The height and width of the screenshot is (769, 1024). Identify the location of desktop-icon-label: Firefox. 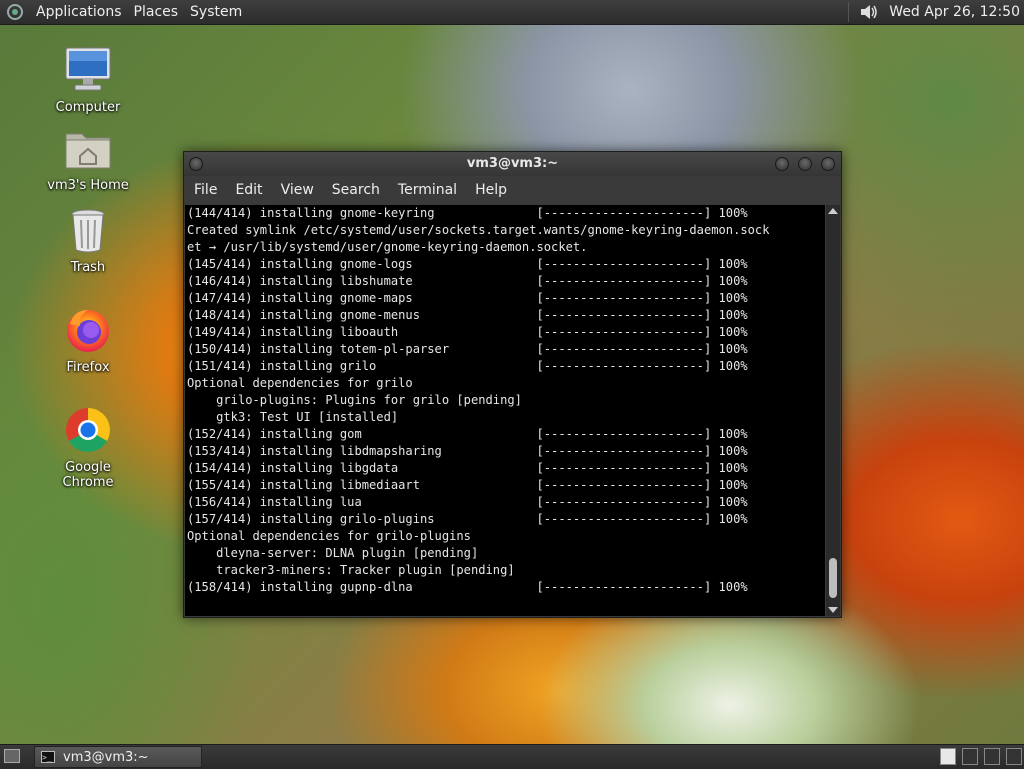
(88, 367).